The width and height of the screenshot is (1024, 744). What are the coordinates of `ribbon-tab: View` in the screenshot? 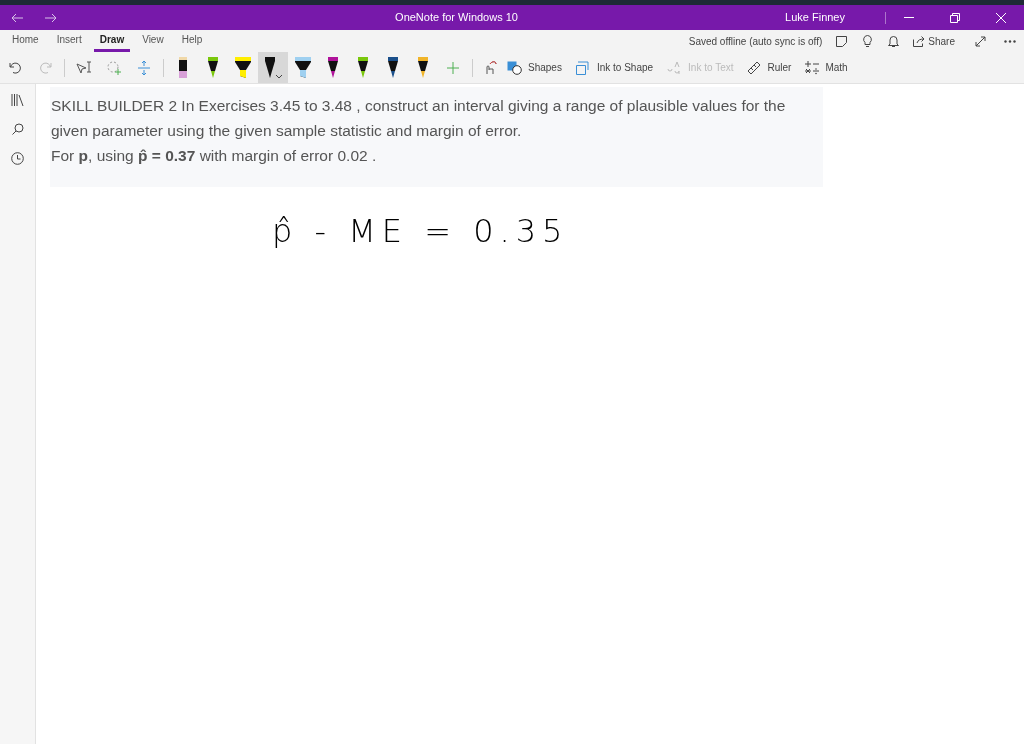 It's located at (153, 41).